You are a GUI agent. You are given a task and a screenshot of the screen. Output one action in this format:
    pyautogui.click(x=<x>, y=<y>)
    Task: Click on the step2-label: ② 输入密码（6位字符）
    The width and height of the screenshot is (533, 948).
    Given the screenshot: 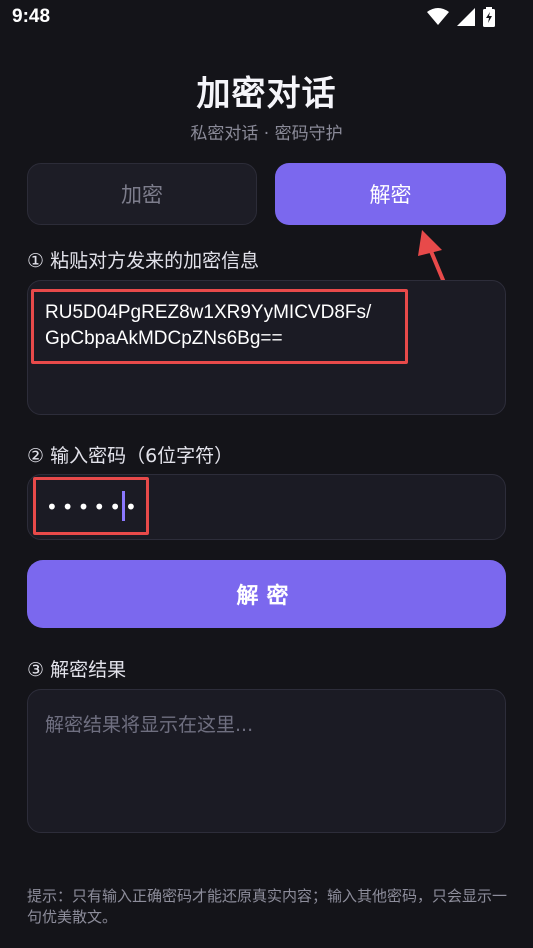 What is the action you would take?
    pyautogui.click(x=130, y=456)
    